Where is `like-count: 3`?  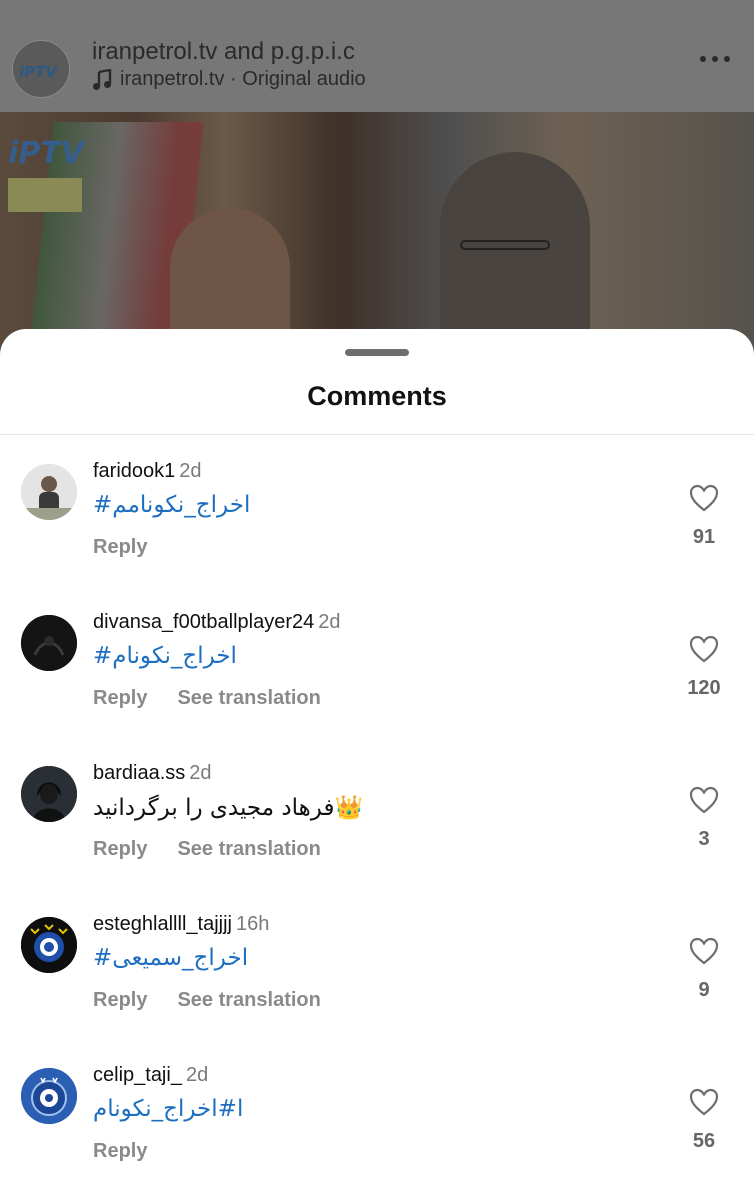 like-count: 3 is located at coordinates (704, 839).